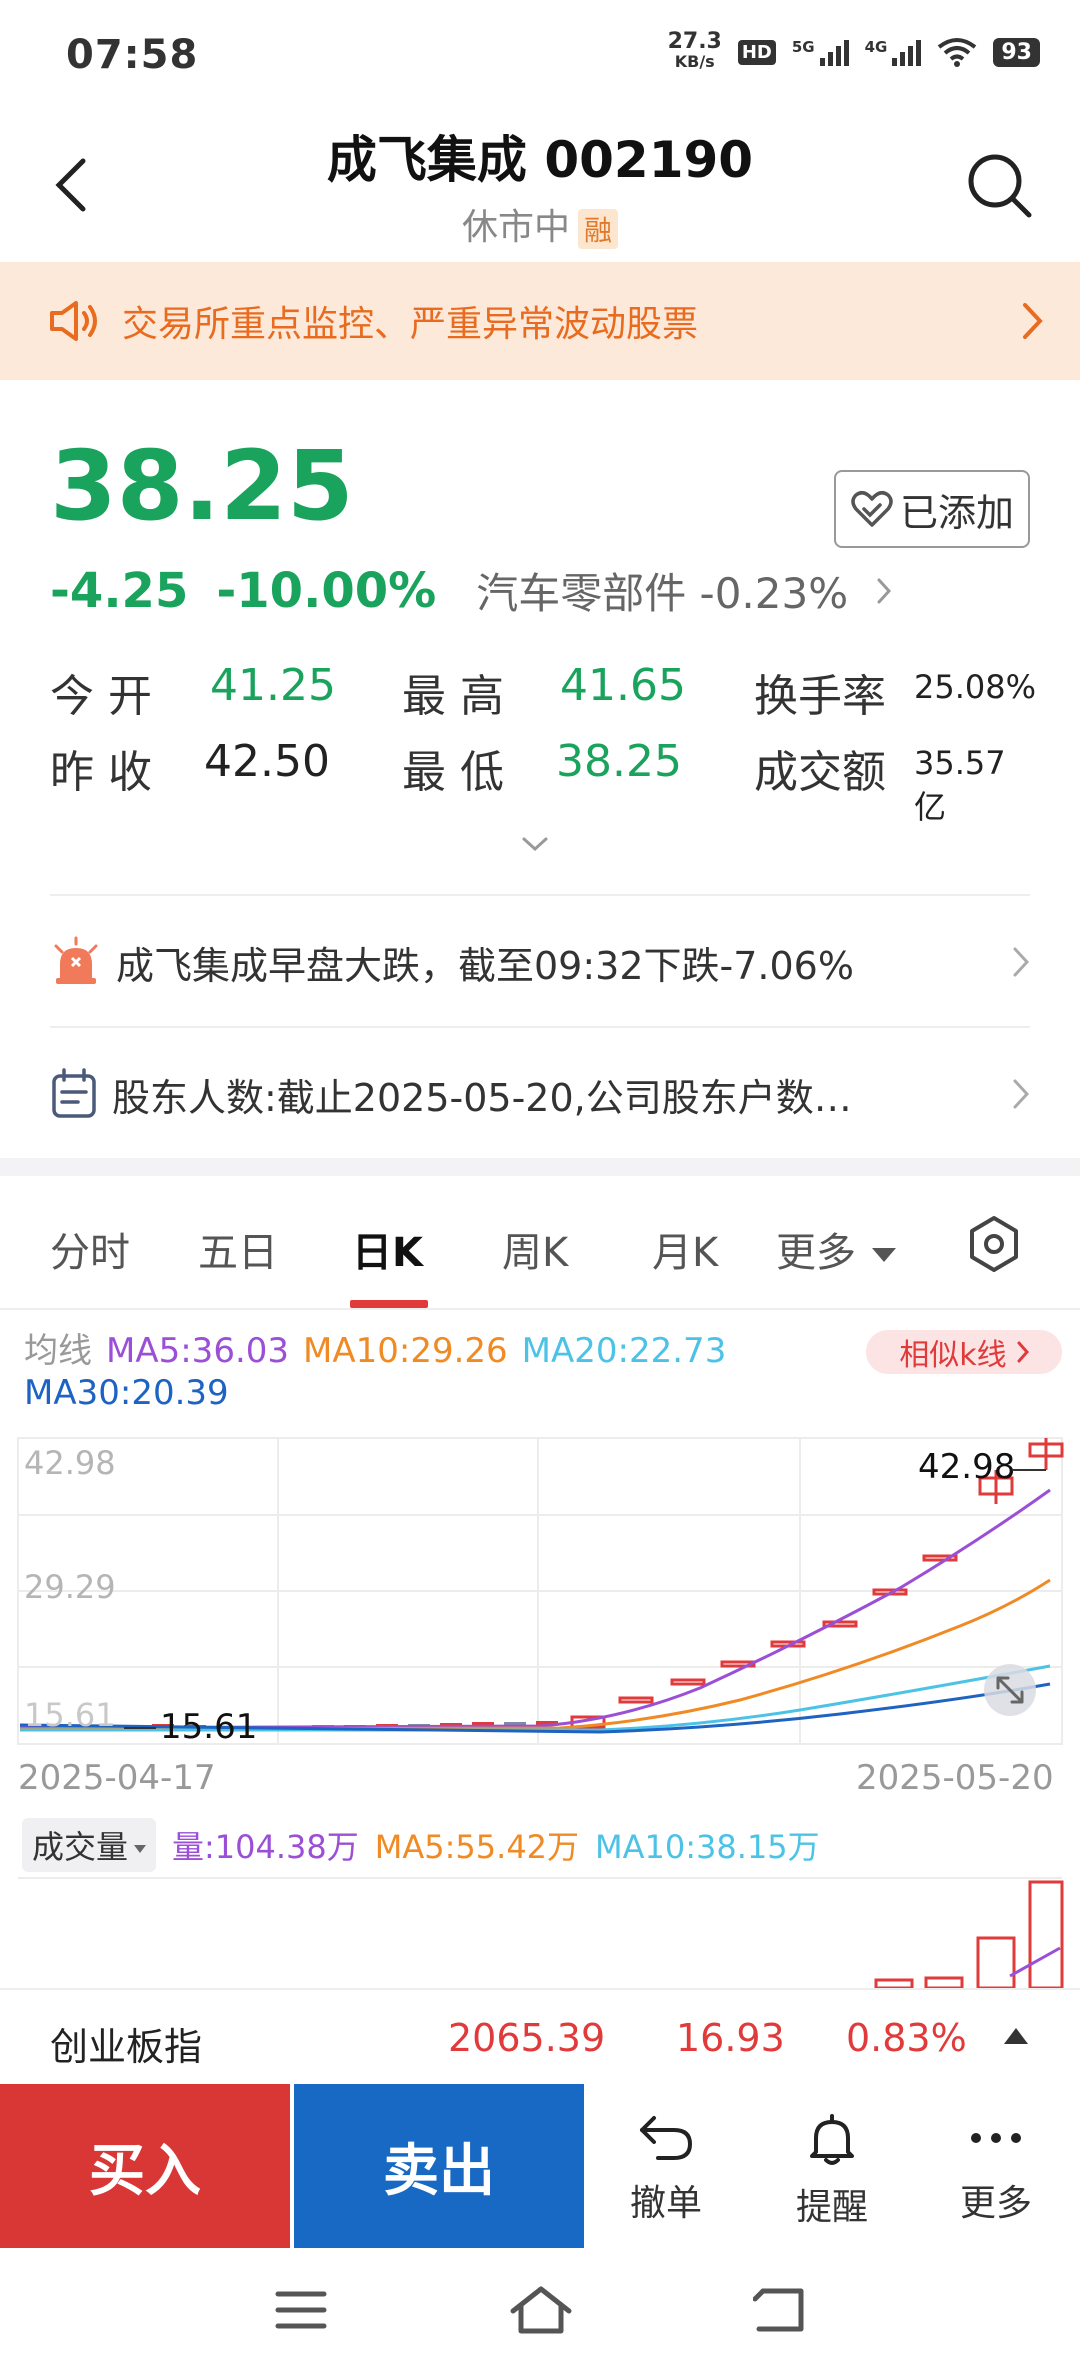 This screenshot has height=2376, width=1080. What do you see at coordinates (90, 1249) in the screenshot?
I see `tab-intraday: 分时` at bounding box center [90, 1249].